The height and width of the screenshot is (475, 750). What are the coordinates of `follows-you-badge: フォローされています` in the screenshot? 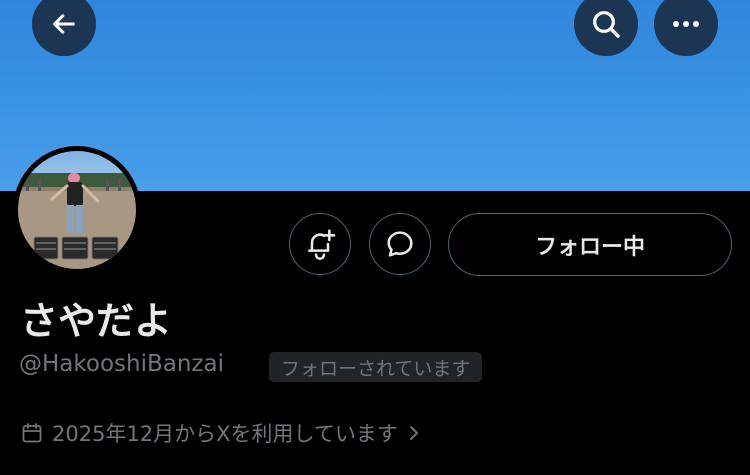 It's located at (376, 367).